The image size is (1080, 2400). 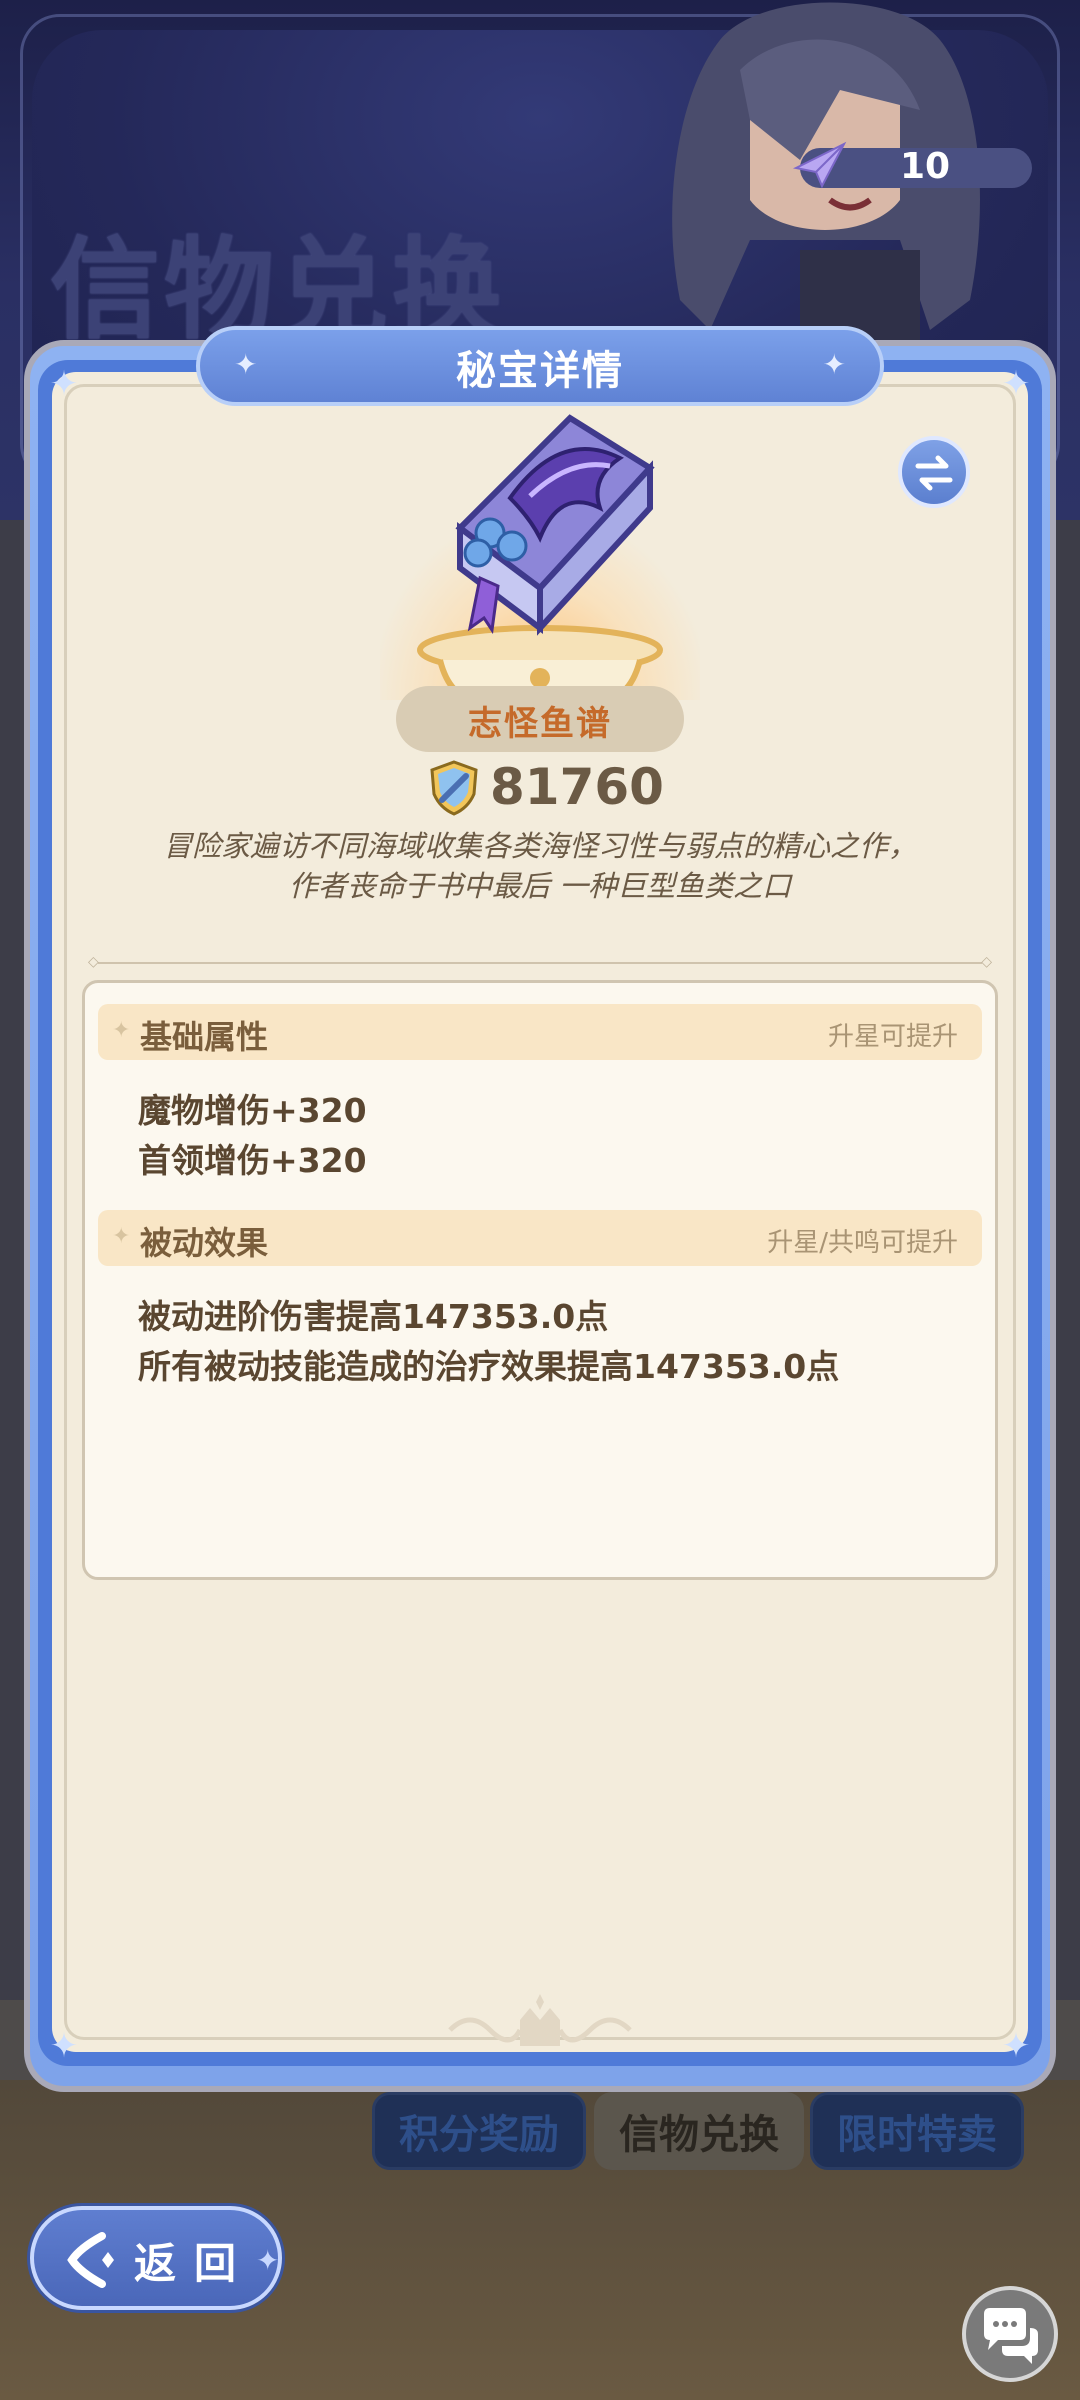 What do you see at coordinates (699, 2131) in the screenshot?
I see `tab-token-exchange: 信物兑换` at bounding box center [699, 2131].